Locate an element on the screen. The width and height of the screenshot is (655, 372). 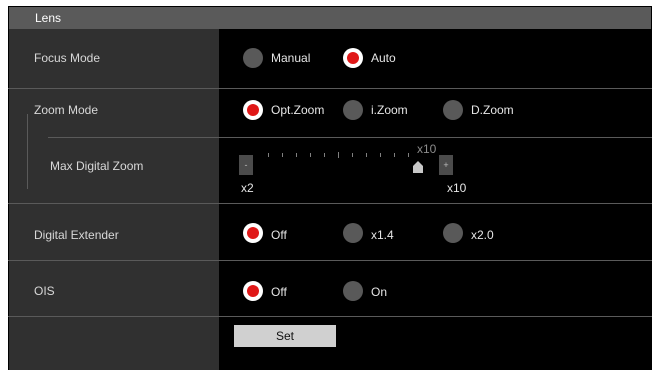
zoom-decrease-button: - is located at coordinates (246, 165).